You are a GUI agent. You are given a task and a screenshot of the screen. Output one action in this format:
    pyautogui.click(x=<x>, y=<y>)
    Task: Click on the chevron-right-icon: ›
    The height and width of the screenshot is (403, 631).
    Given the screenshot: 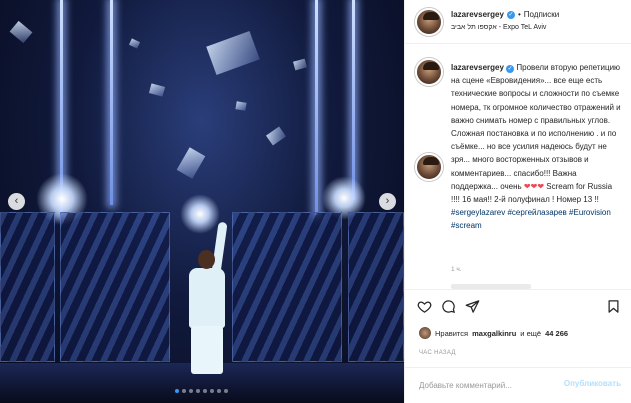 What is the action you would take?
    pyautogui.click(x=387, y=201)
    